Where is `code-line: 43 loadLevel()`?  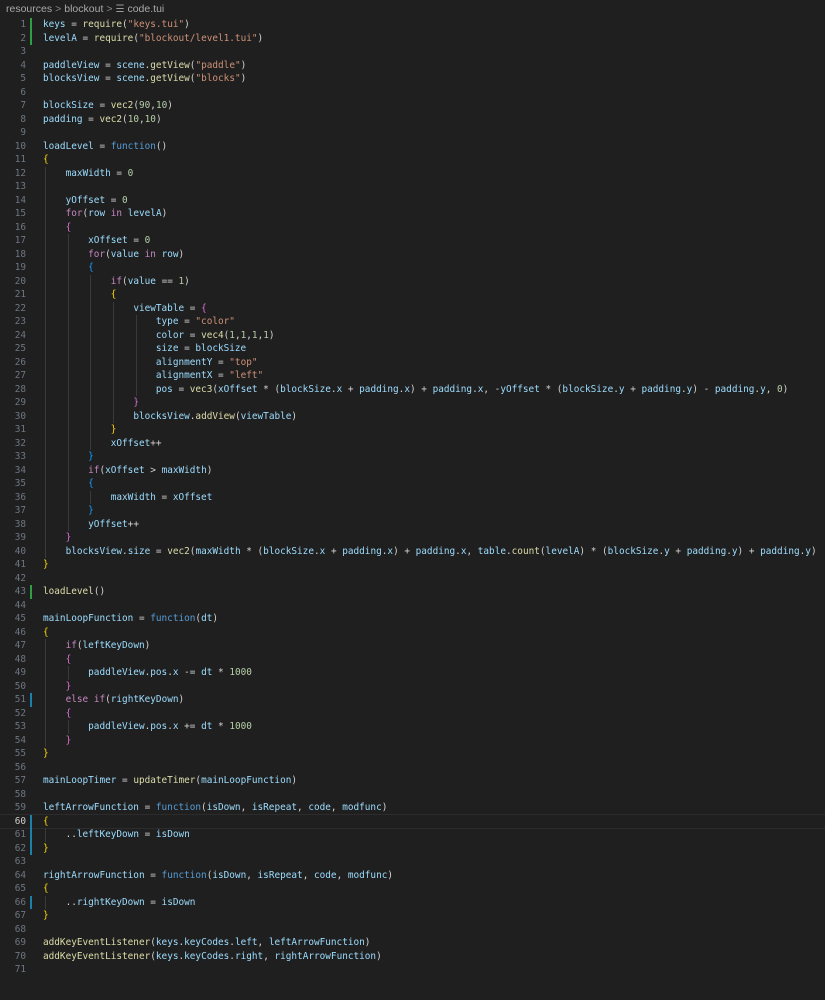
code-line: 43 loadLevel() is located at coordinates (412, 592).